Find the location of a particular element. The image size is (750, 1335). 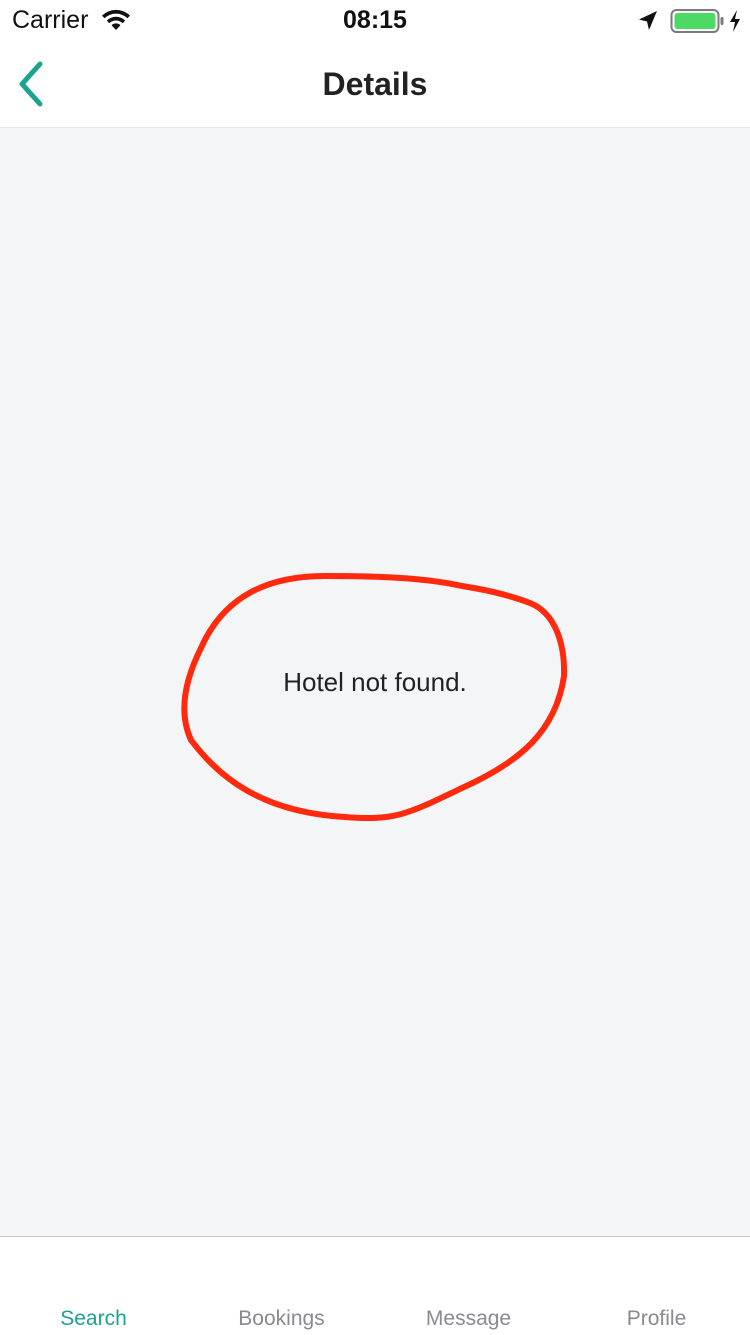

tab-profile: Profile is located at coordinates (656, 1286).